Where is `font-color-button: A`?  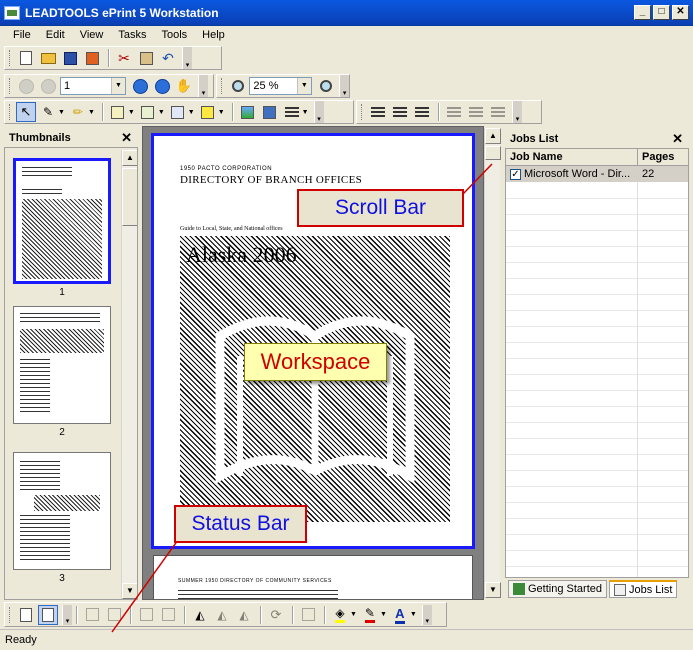 font-color-button: A is located at coordinates (400, 615).